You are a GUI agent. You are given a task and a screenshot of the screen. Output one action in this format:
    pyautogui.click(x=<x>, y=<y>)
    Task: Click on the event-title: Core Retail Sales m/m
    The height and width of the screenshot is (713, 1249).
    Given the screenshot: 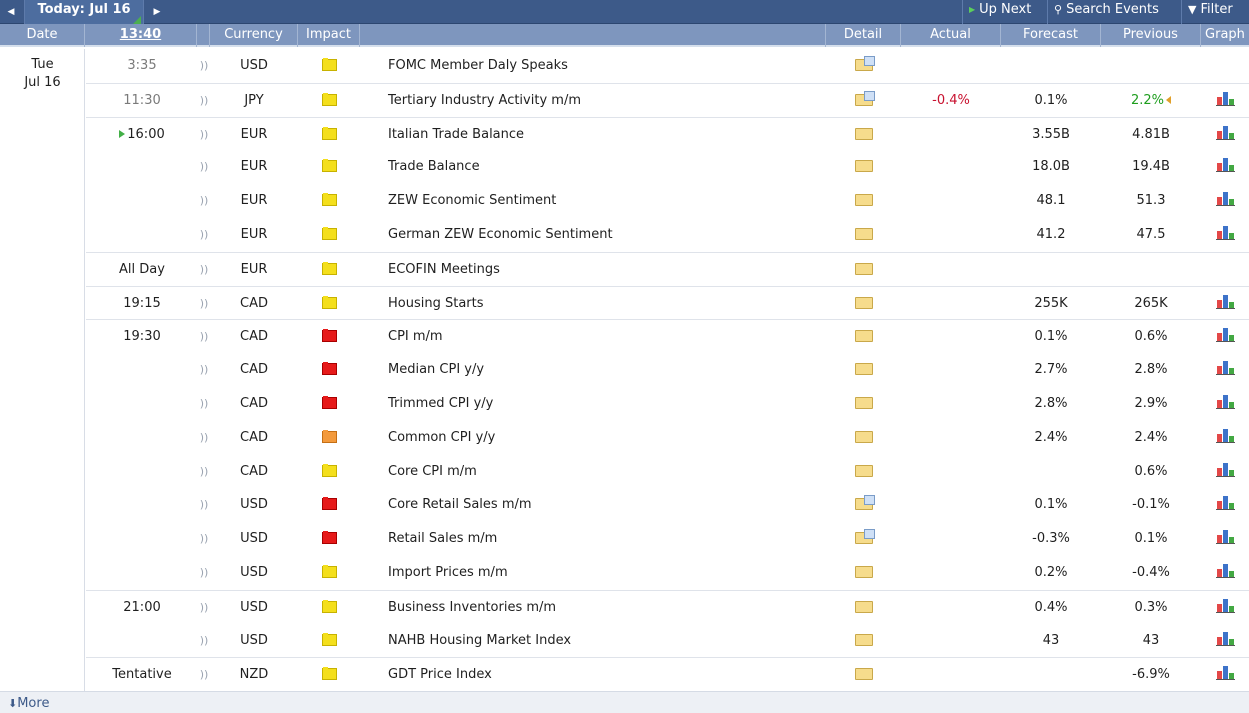 What is the action you would take?
    pyautogui.click(x=608, y=505)
    